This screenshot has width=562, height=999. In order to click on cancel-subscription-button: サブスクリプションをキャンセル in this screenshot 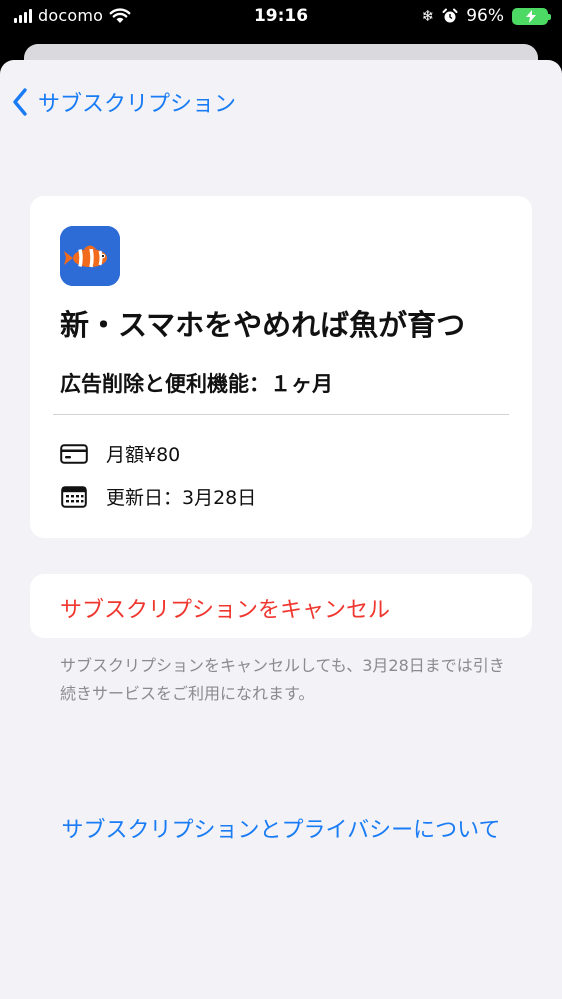, I will do `click(281, 606)`.